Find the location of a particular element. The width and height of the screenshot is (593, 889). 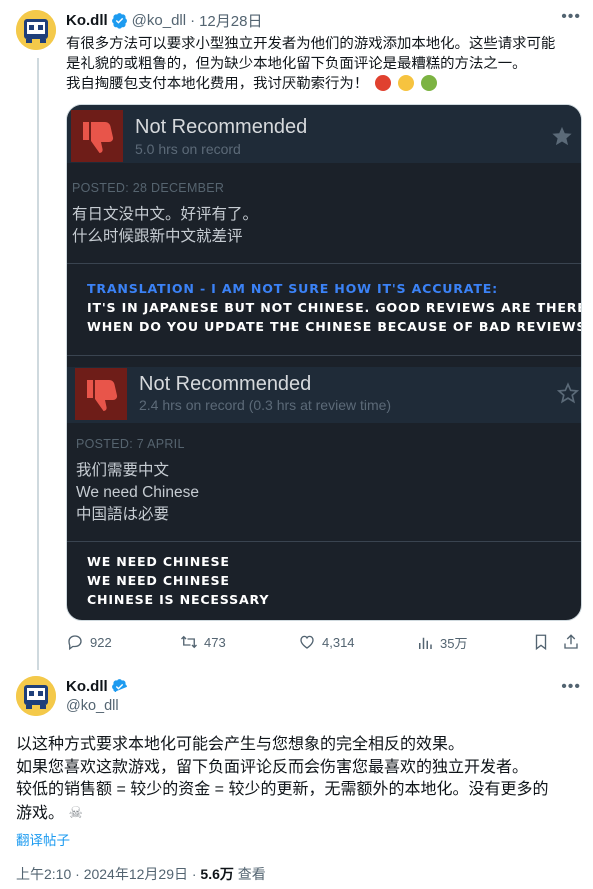

tweet-header: Ko.dll is located at coordinates (99, 686).